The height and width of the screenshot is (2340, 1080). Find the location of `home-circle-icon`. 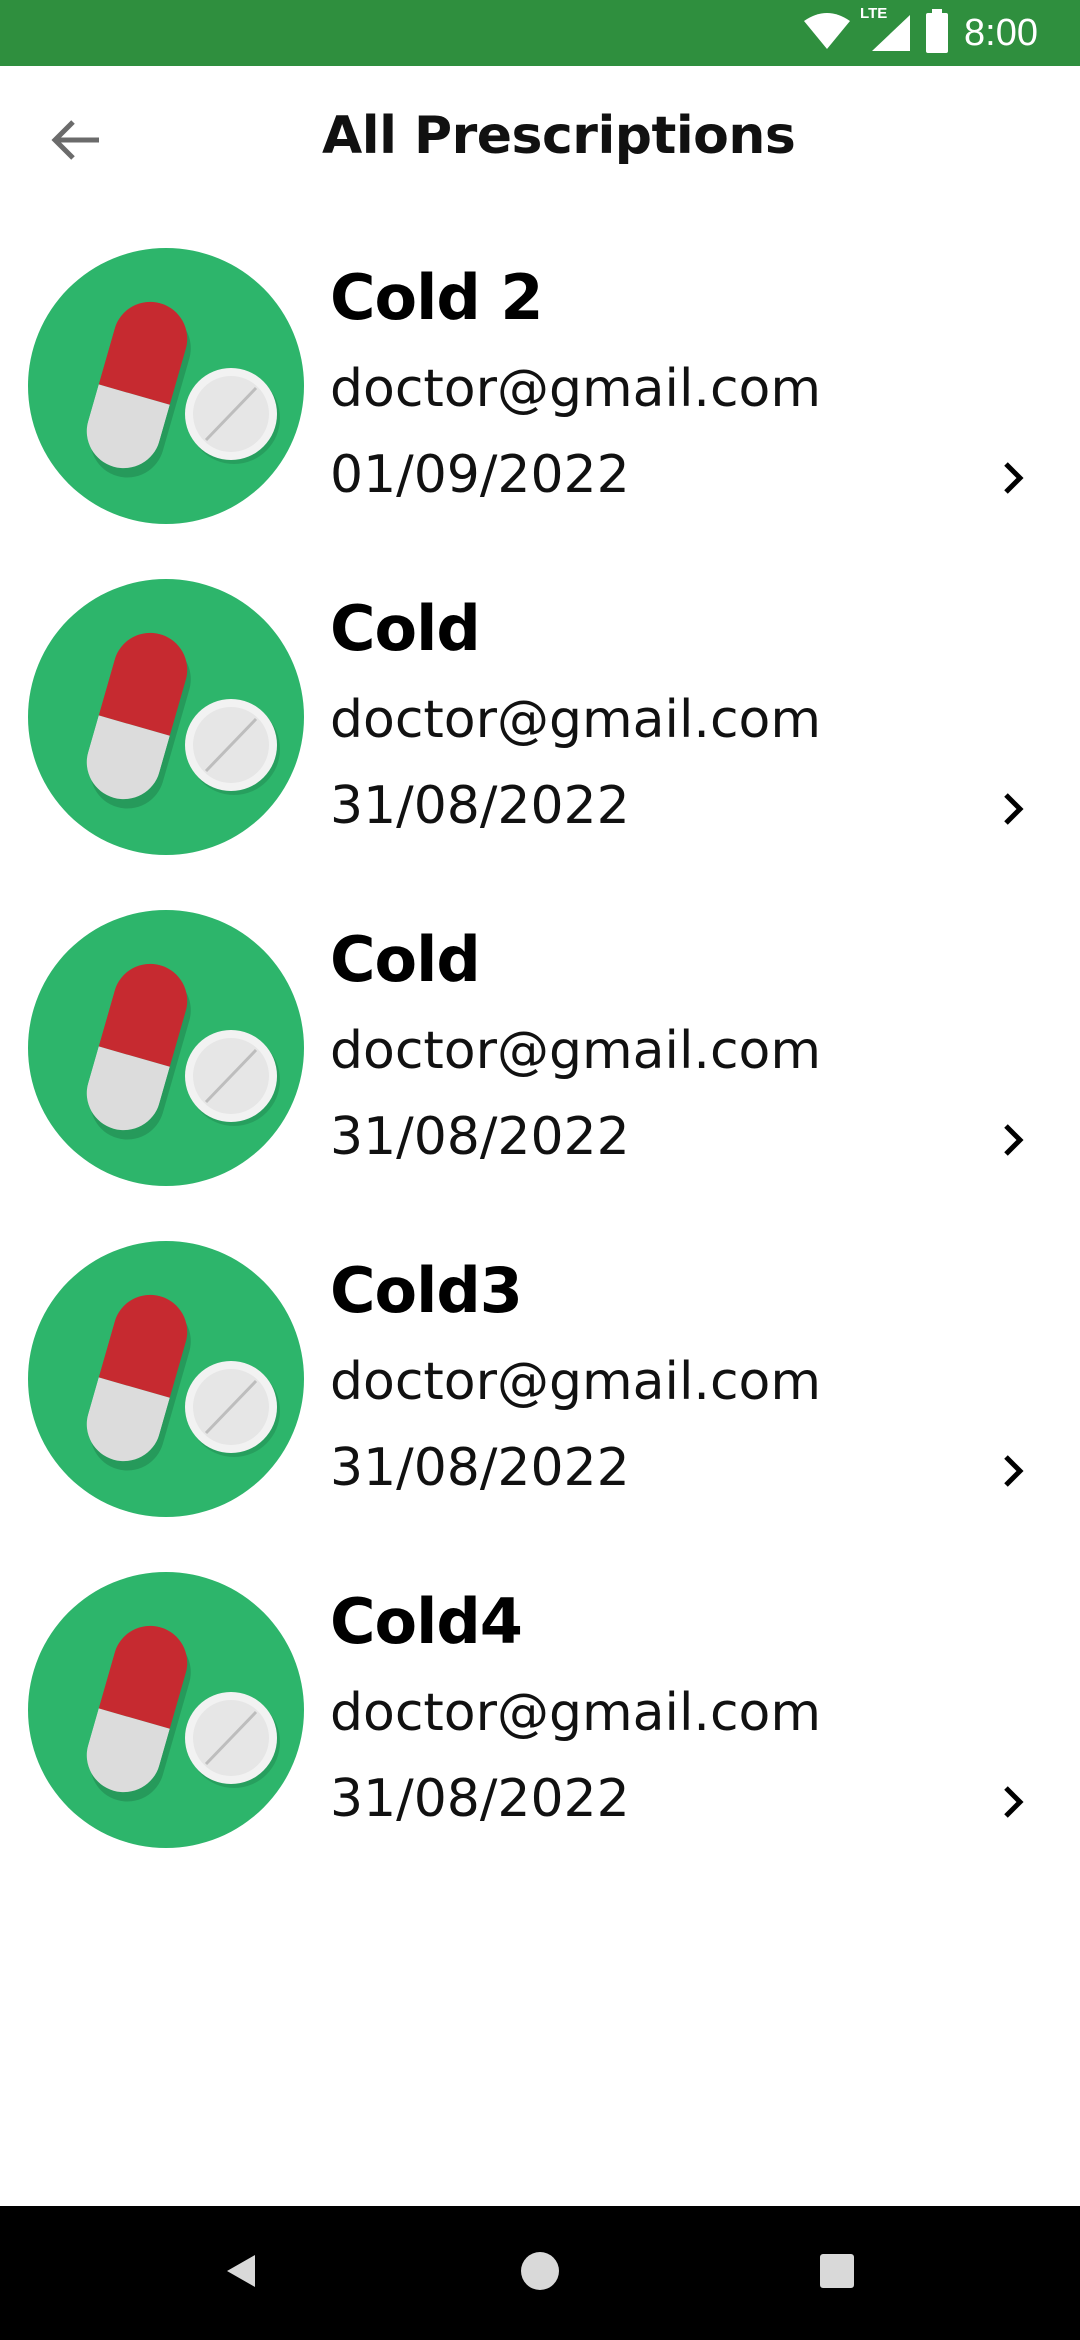

home-circle-icon is located at coordinates (540, 2273).